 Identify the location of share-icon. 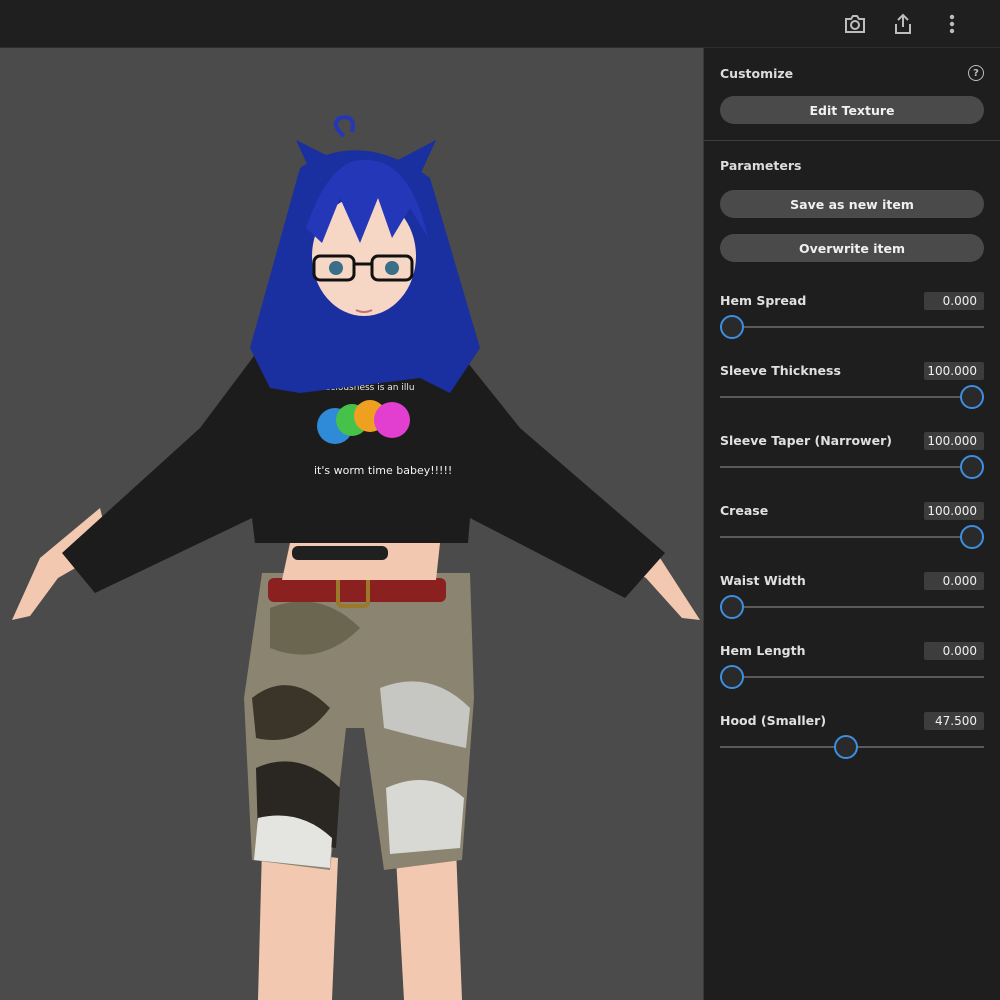
(903, 24).